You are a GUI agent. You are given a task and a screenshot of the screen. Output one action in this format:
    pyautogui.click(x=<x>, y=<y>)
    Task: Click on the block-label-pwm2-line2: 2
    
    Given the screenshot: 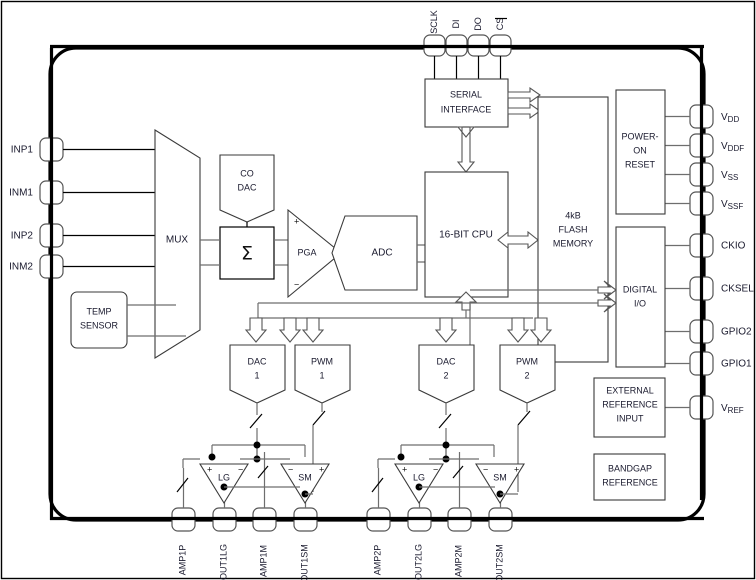 What is the action you would take?
    pyautogui.click(x=526, y=375)
    